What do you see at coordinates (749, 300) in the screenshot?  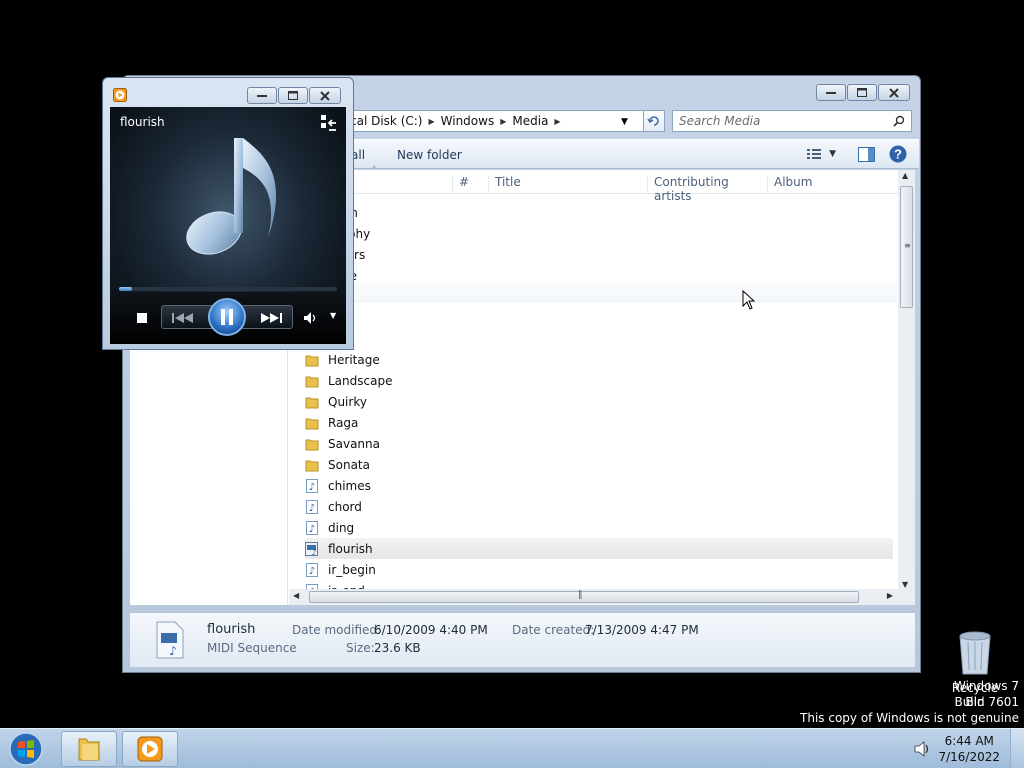 I see `mouse-cursor-icon` at bounding box center [749, 300].